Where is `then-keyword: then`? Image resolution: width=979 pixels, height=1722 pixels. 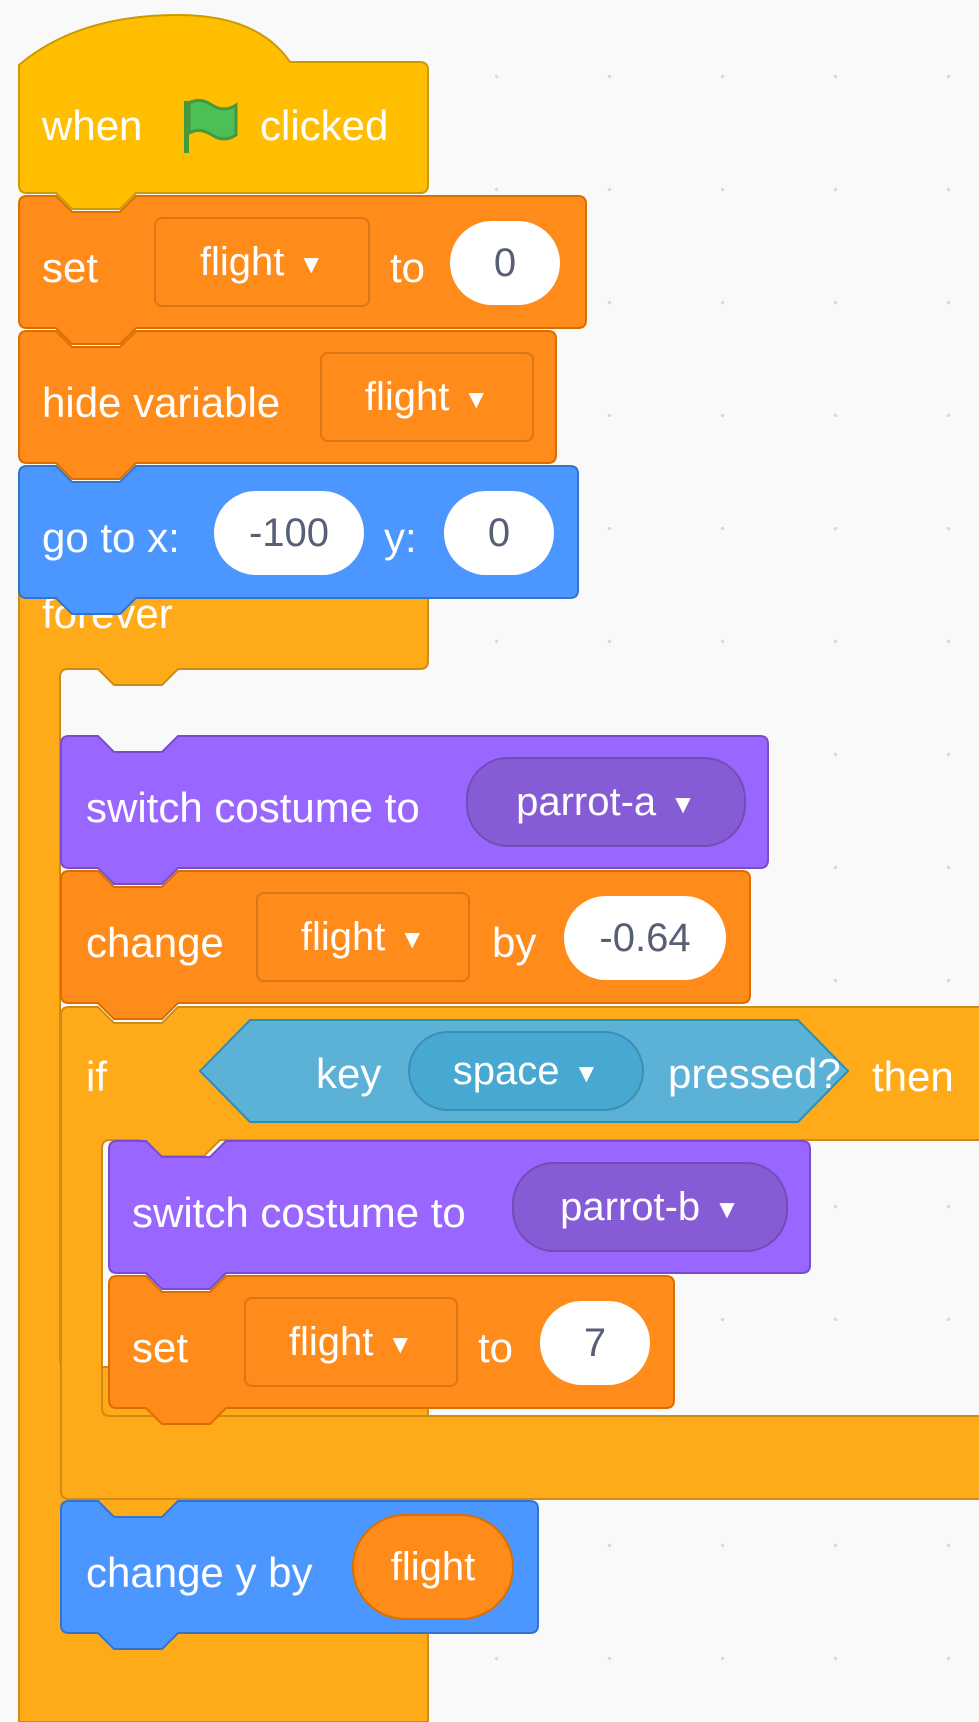
then-keyword: then is located at coordinates (913, 1076).